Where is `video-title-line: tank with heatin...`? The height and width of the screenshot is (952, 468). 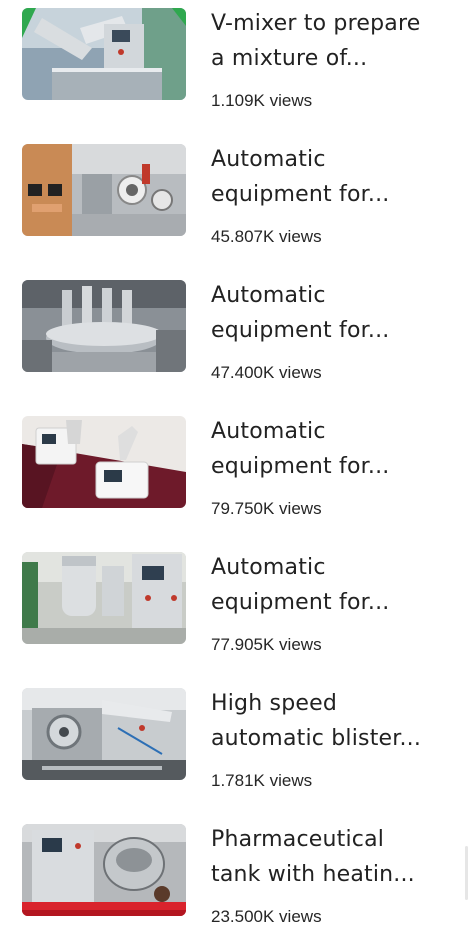
video-title-line: tank with heatin... is located at coordinates (313, 874).